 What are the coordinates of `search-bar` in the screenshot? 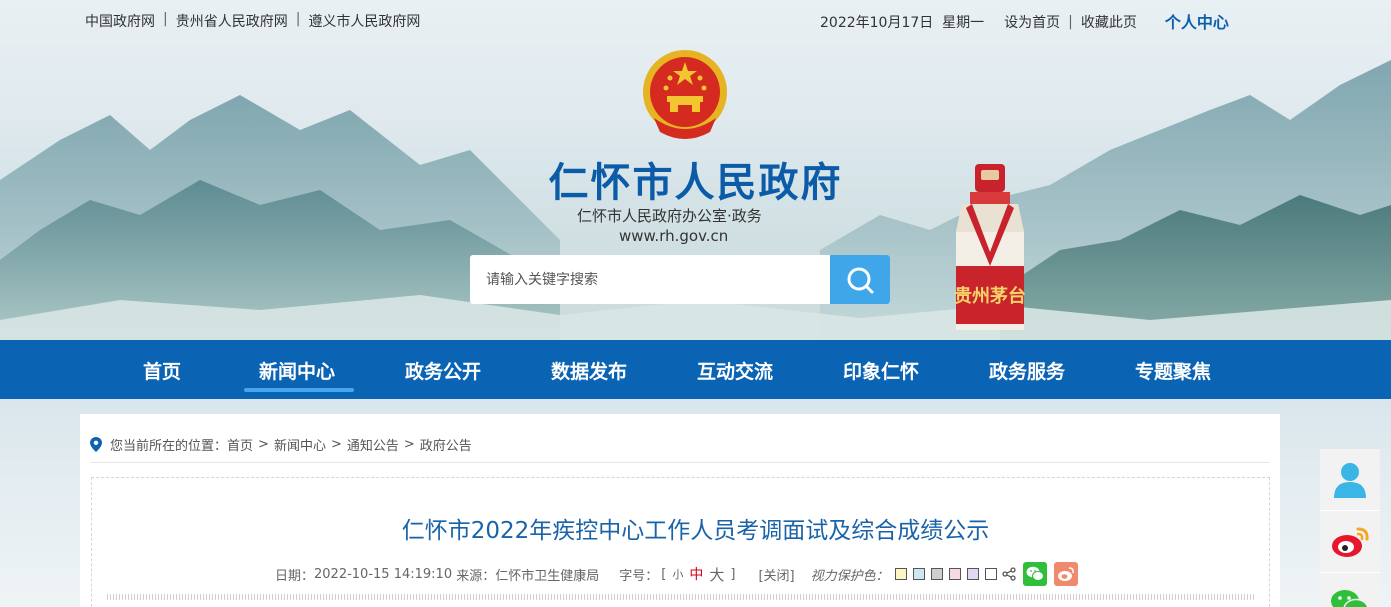 It's located at (680, 279).